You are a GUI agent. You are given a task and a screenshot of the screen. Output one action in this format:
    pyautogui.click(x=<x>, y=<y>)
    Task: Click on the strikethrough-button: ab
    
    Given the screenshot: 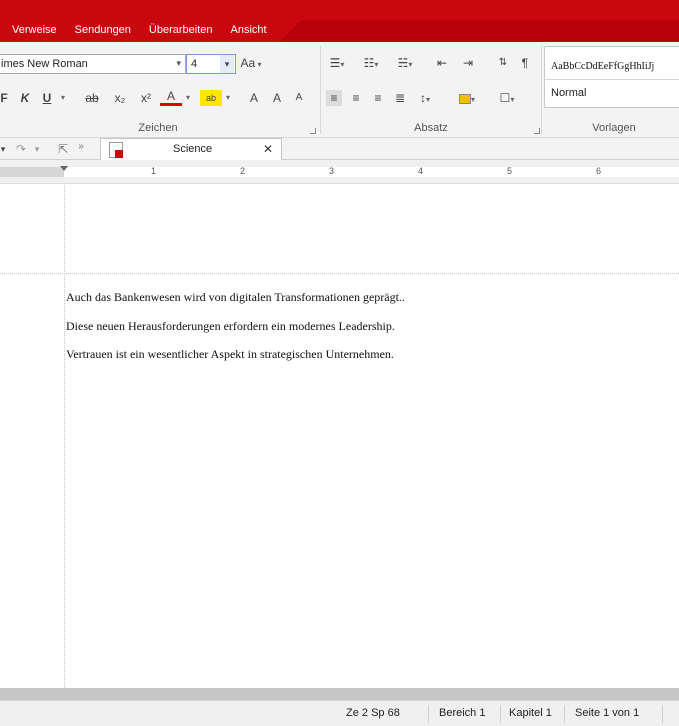 What is the action you would take?
    pyautogui.click(x=92, y=98)
    